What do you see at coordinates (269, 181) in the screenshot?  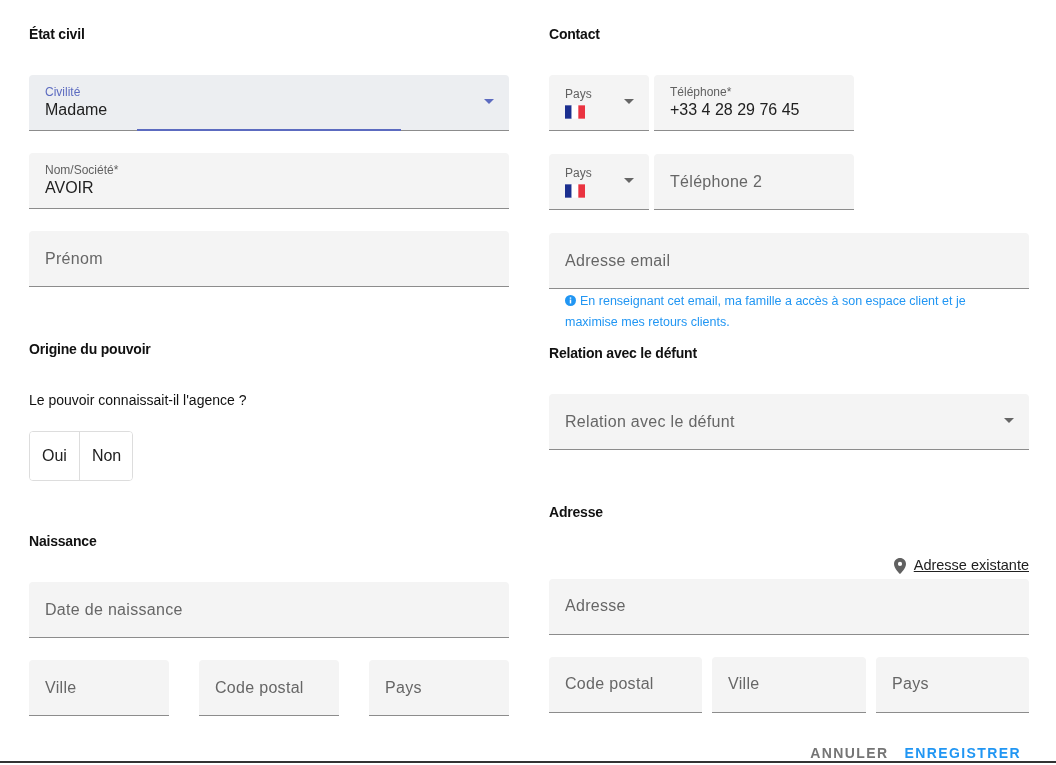 I see `text-field: Nom/Société* AVOIR` at bounding box center [269, 181].